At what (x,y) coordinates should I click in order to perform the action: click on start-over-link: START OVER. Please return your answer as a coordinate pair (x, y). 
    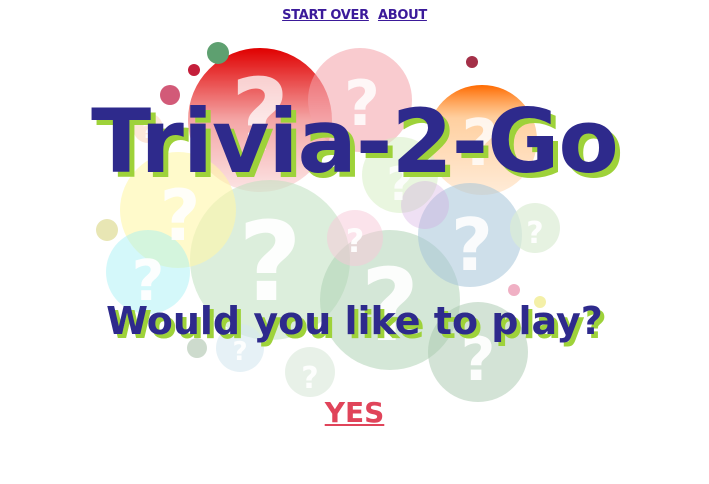
    Looking at the image, I should click on (325, 15).